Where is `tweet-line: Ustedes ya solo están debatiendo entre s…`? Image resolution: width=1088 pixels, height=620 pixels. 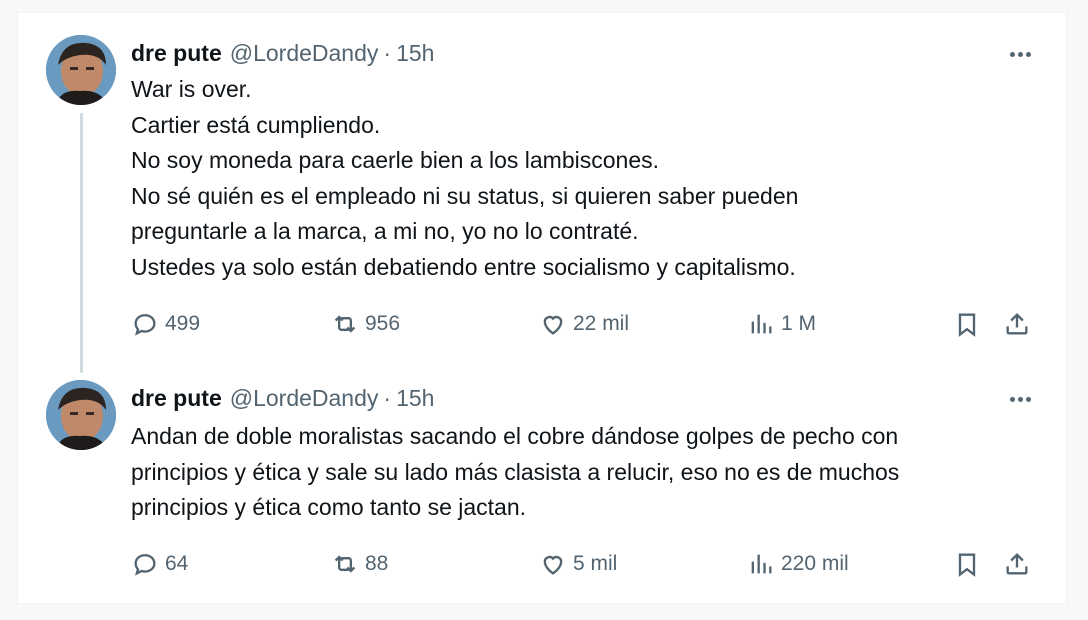
tweet-line: Ustedes ya solo están debatiendo entre s… is located at coordinates (463, 266).